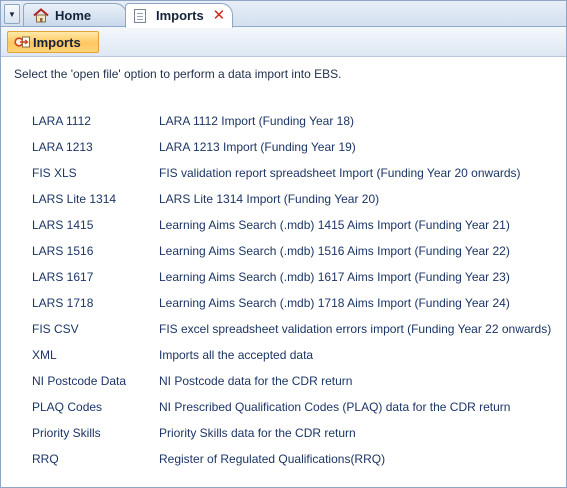  What do you see at coordinates (74, 199) in the screenshot?
I see `import-name: LARS Lite 1314` at bounding box center [74, 199].